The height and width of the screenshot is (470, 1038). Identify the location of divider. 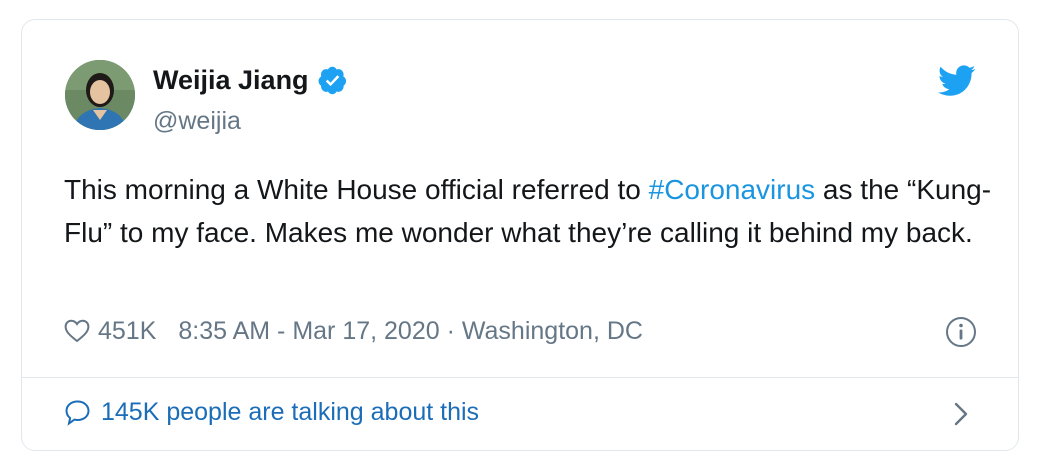
(520, 377).